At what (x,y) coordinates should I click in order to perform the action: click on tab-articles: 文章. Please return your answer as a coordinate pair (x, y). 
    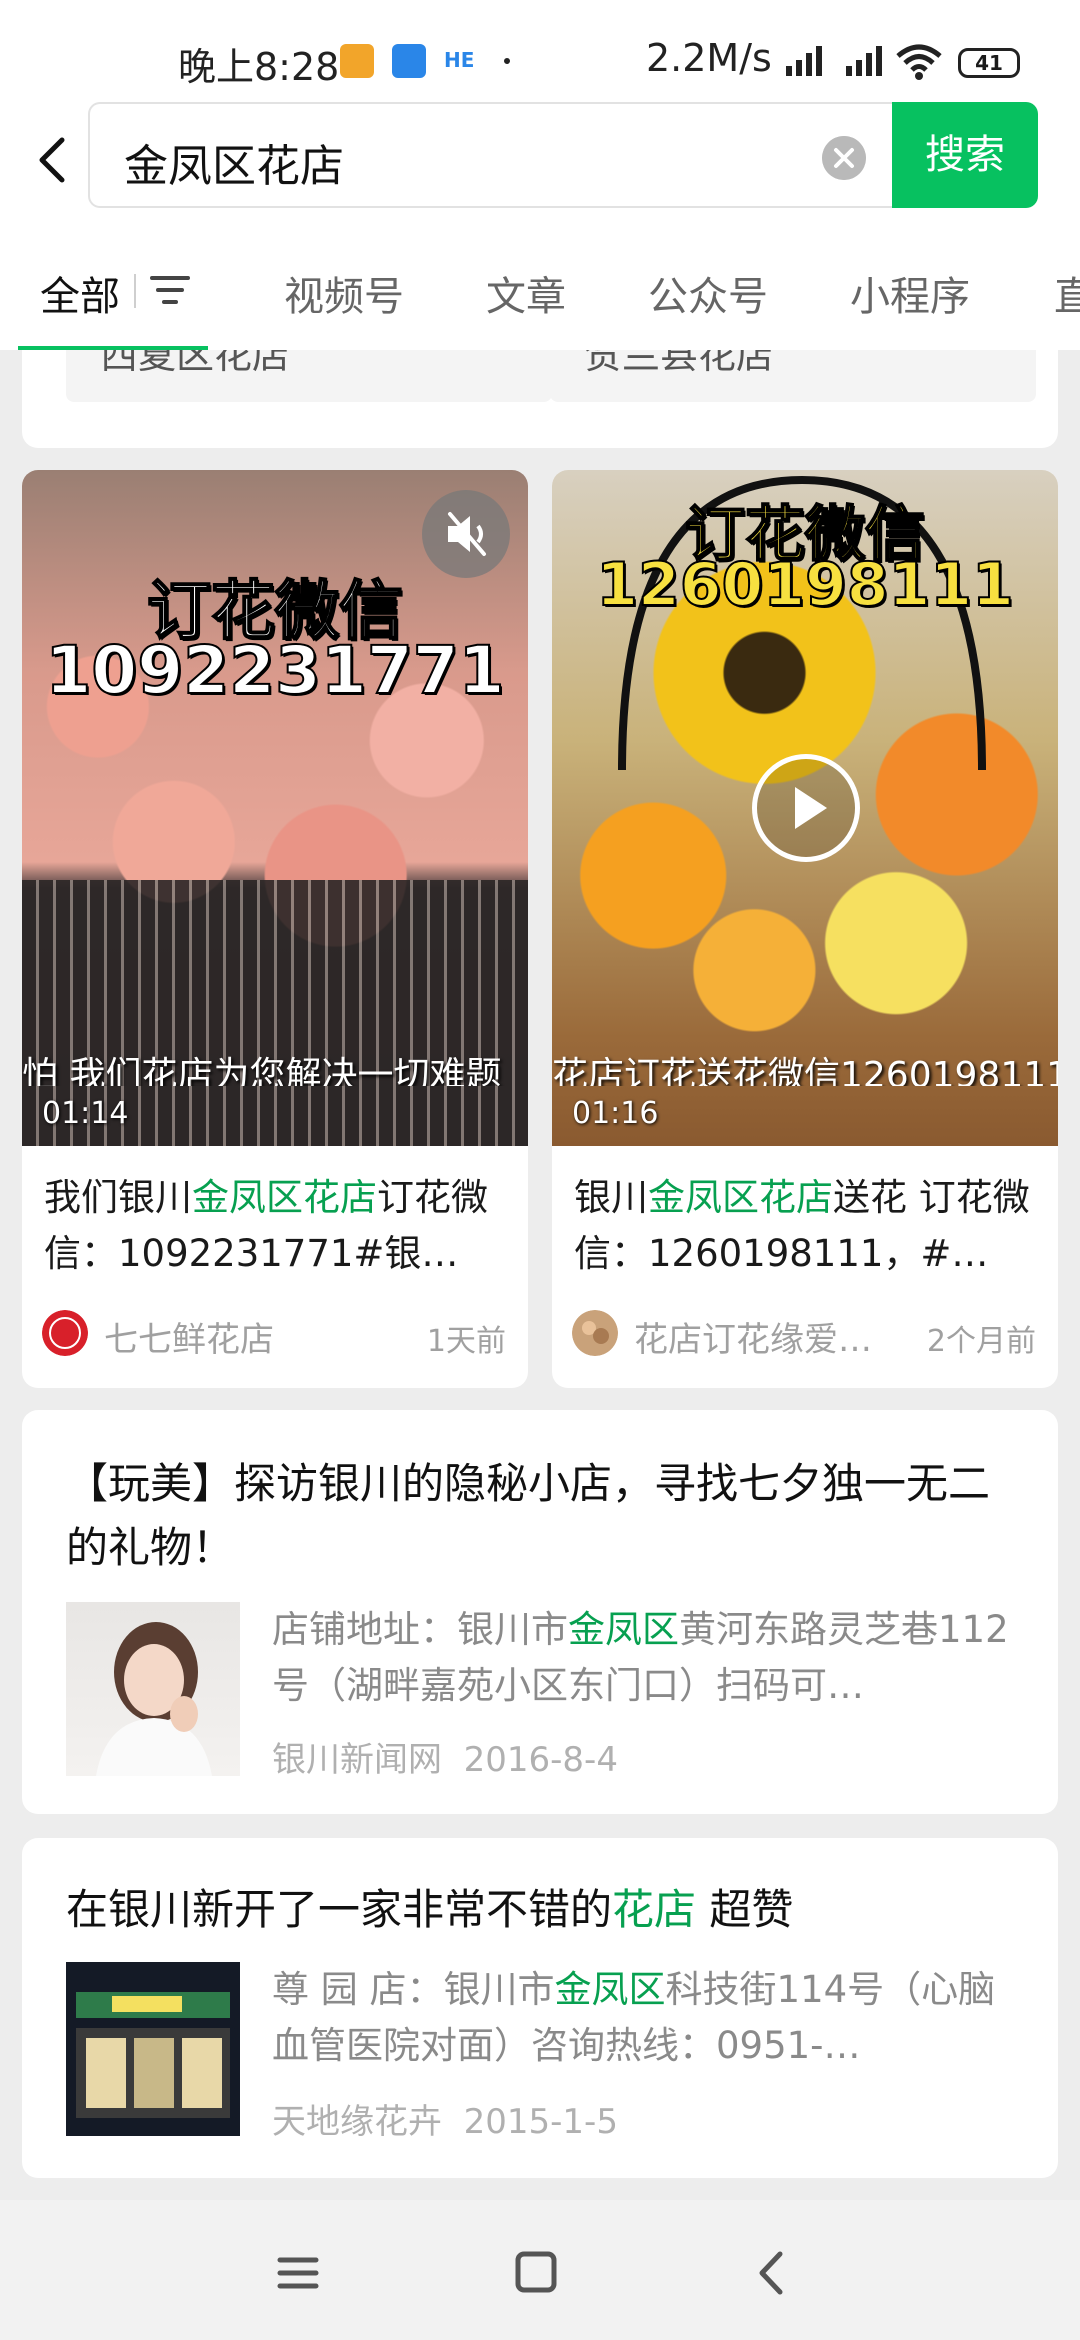
    Looking at the image, I should click on (526, 293).